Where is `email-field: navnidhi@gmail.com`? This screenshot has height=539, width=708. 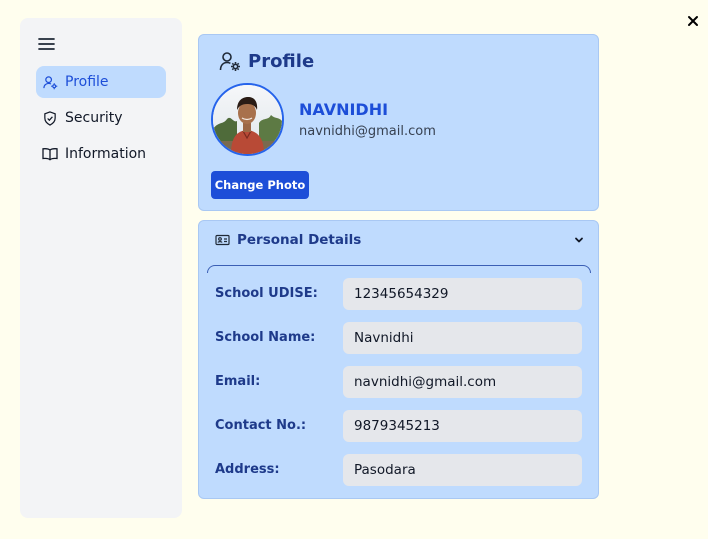
email-field: navnidhi@gmail.com is located at coordinates (462, 382).